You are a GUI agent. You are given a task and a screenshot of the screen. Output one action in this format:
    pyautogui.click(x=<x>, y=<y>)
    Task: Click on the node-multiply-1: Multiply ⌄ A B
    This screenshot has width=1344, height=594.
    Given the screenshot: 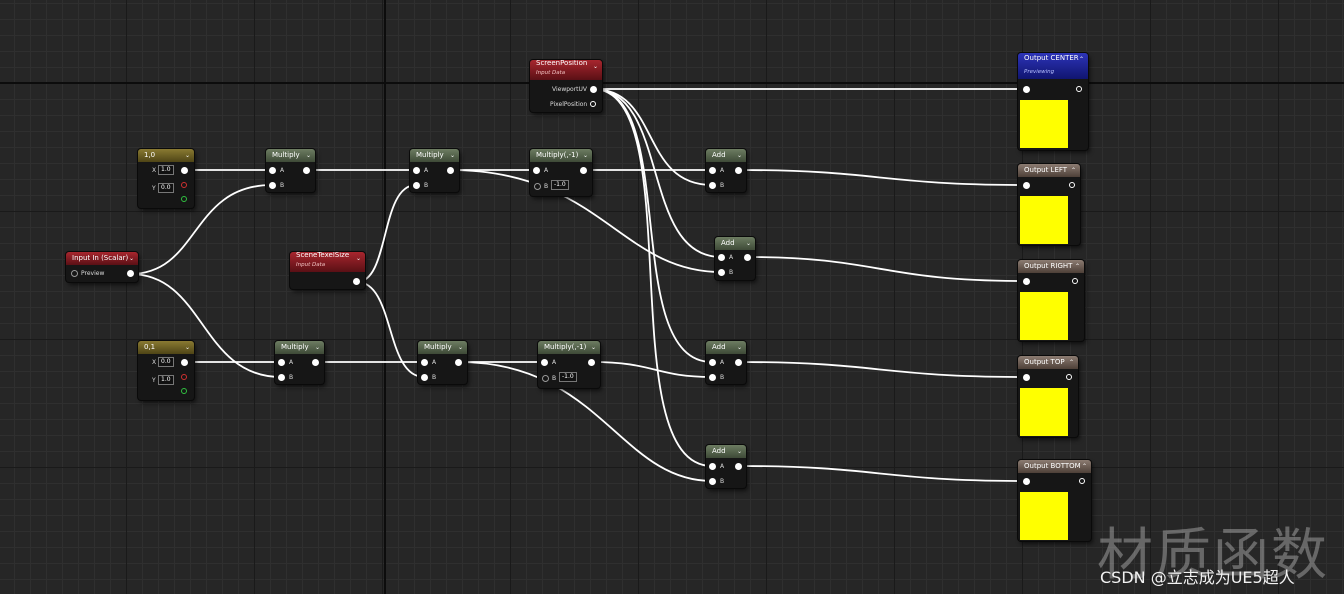 What is the action you would take?
    pyautogui.click(x=290, y=170)
    